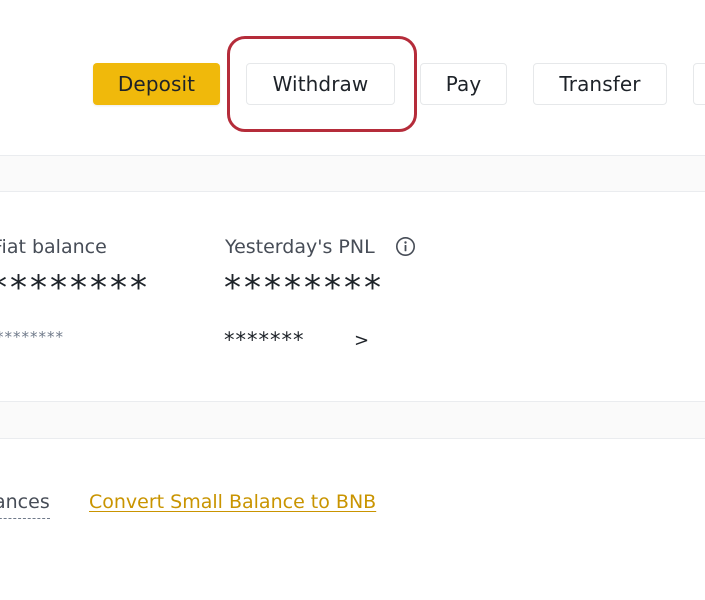 This screenshot has width=705, height=600. Describe the element at coordinates (320, 84) in the screenshot. I see `withdraw-button: Withdraw` at that location.